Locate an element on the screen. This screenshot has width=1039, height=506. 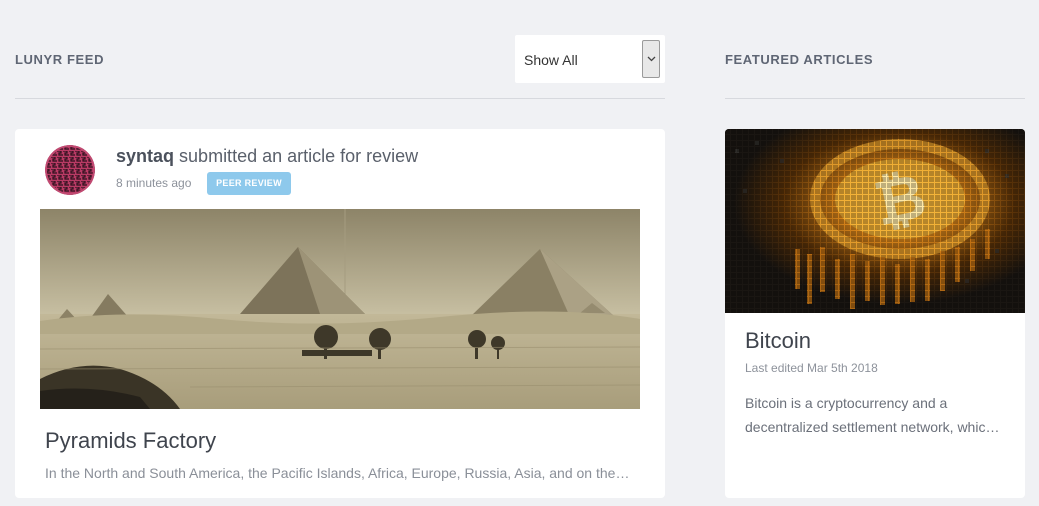
chevron-down-icon is located at coordinates (651, 59).